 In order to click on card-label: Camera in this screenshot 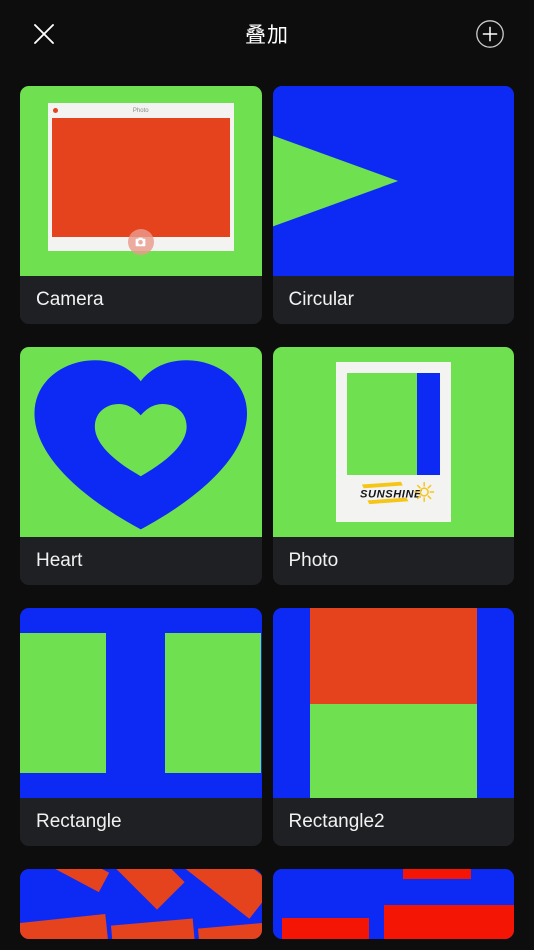, I will do `click(141, 300)`.